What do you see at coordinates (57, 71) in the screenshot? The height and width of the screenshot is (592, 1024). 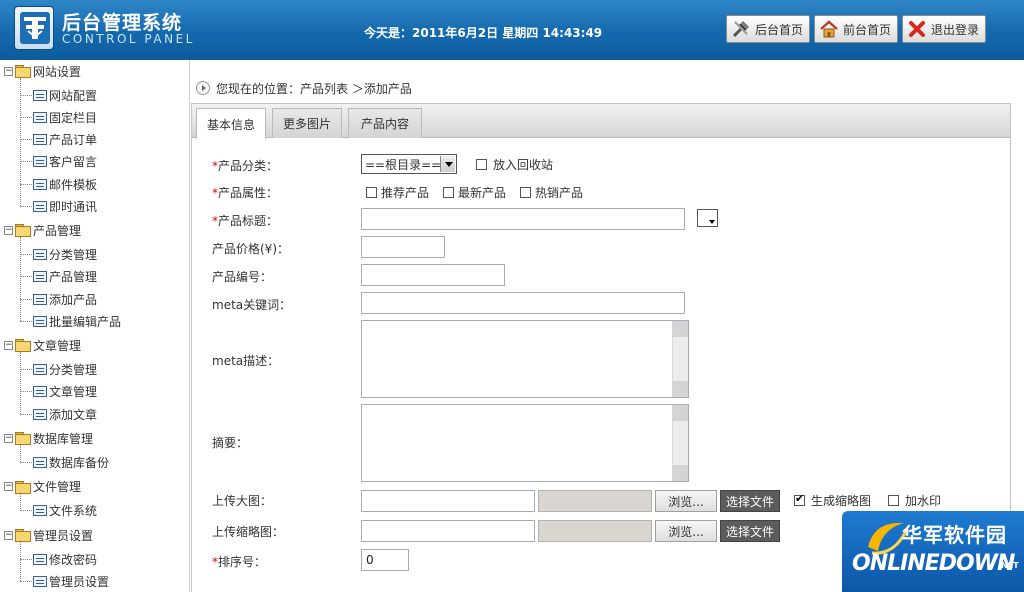 I see `sidebar-group-label: 网站设置` at bounding box center [57, 71].